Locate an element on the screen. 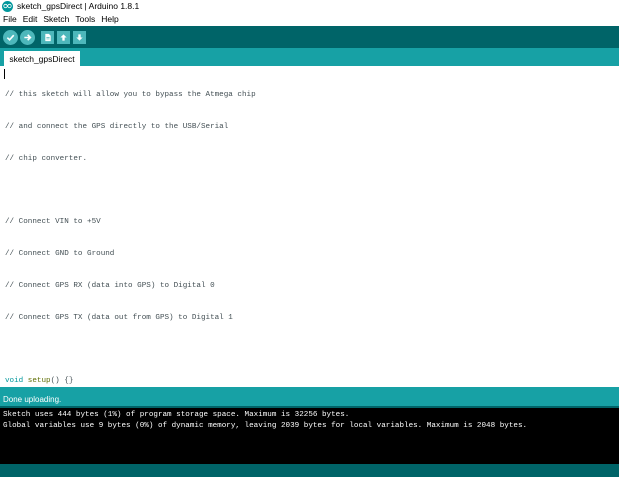 This screenshot has width=619, height=477. menu-file: File is located at coordinates (10, 19).